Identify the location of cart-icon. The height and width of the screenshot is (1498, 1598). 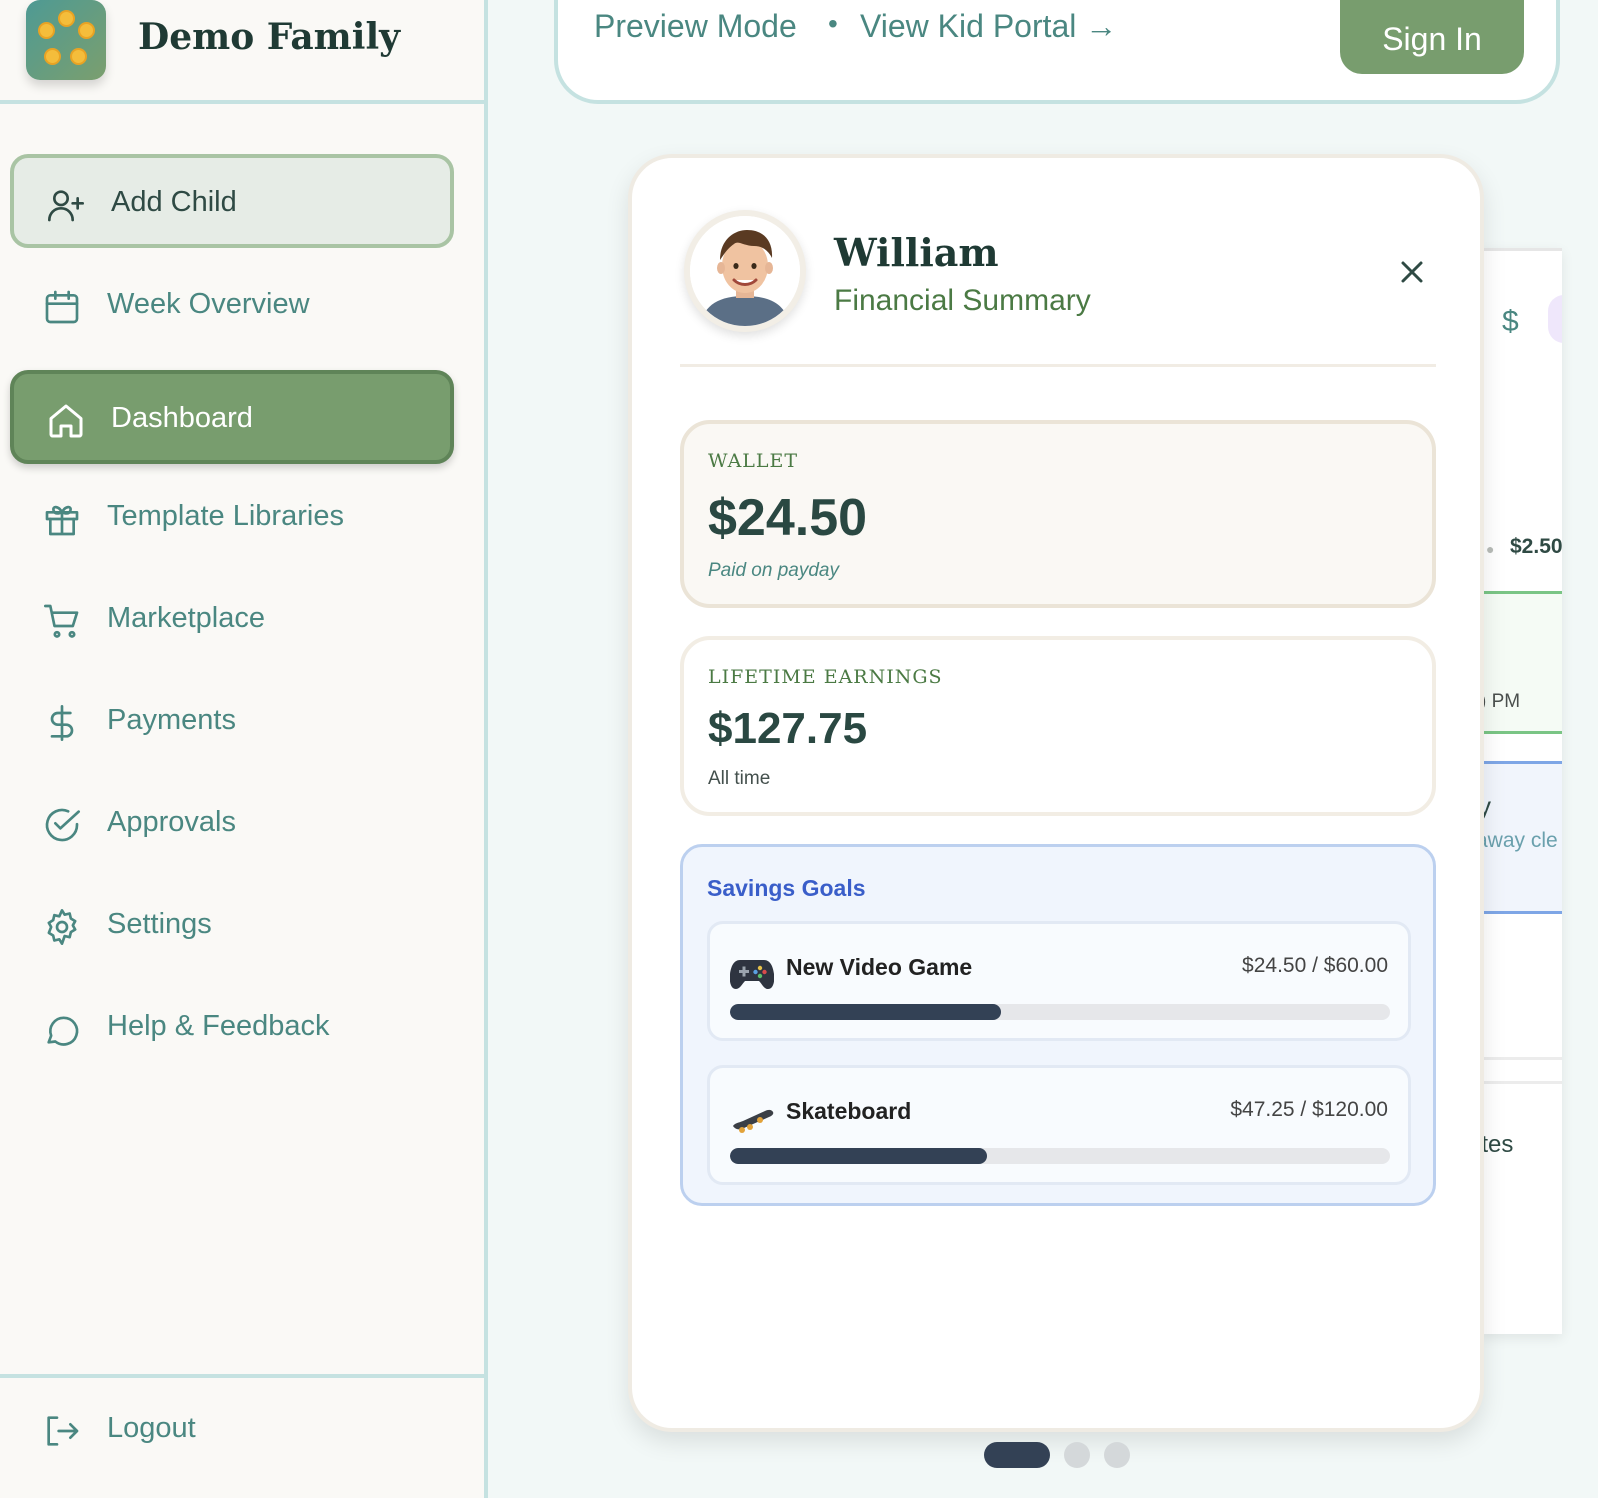
(62, 621).